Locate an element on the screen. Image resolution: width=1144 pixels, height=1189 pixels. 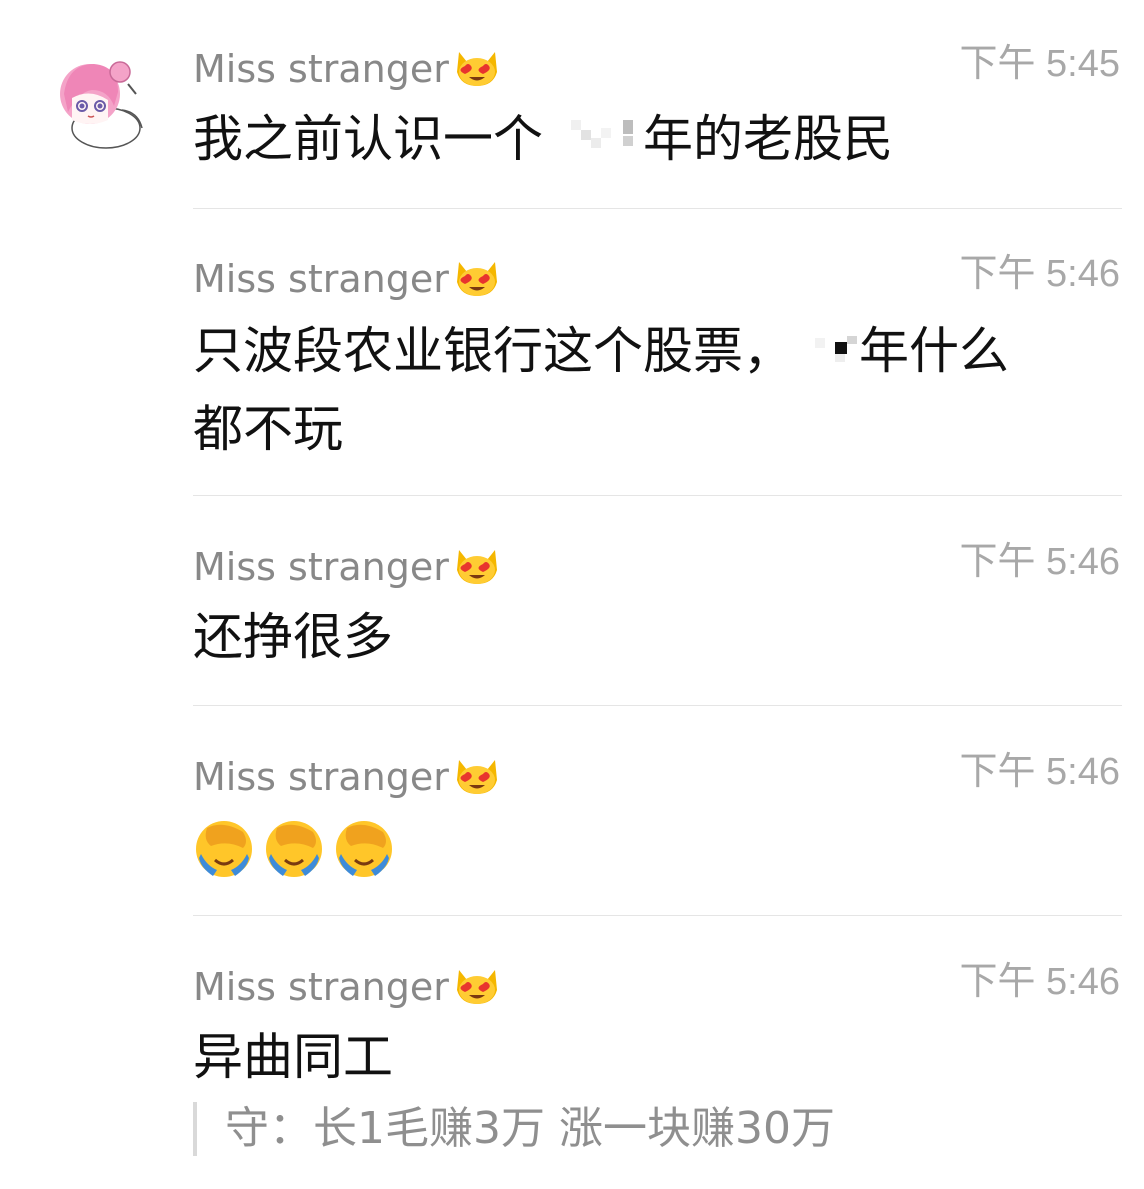
message-text: 我之前认识一个 年的老股民 is located at coordinates (645, 141).